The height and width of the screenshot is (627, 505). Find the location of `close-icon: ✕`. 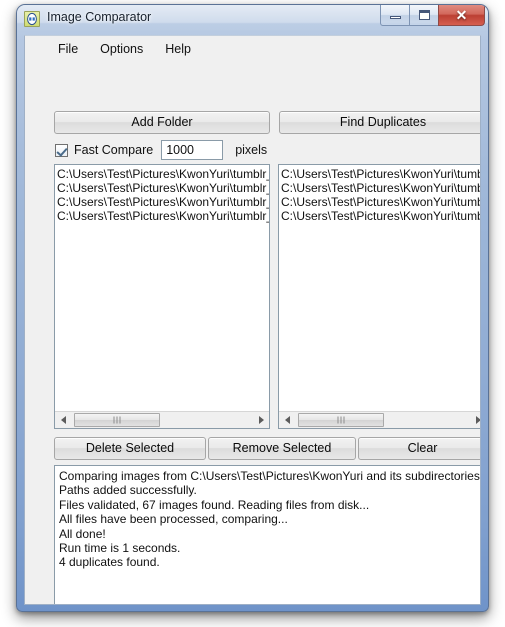

close-icon: ✕ is located at coordinates (461, 15).